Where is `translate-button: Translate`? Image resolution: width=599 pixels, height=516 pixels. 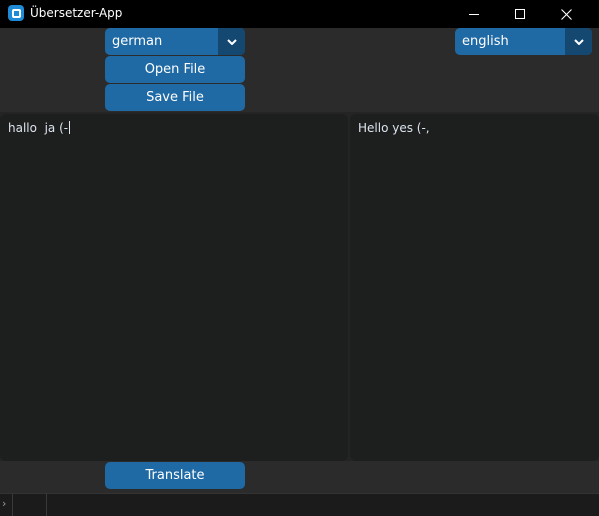 translate-button: Translate is located at coordinates (175, 475).